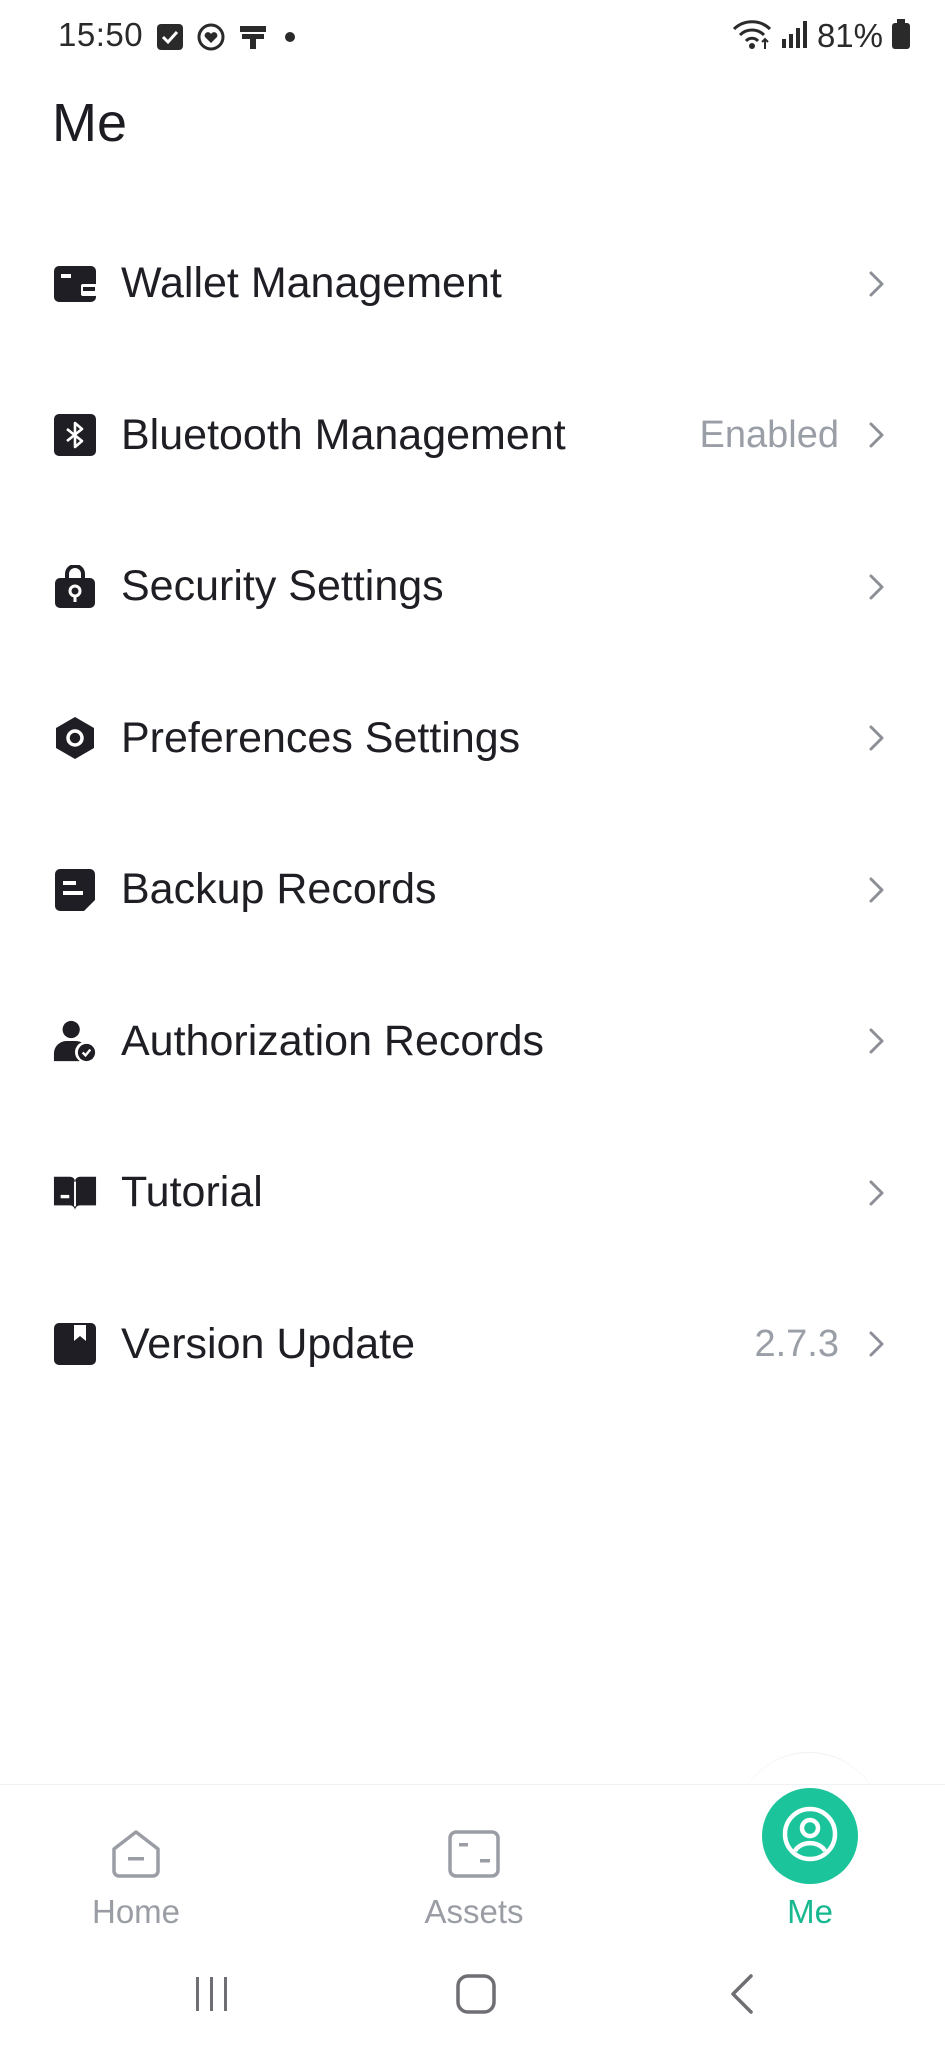 The height and width of the screenshot is (2048, 945). I want to click on menu-item-label: Wallet Management, so click(311, 283).